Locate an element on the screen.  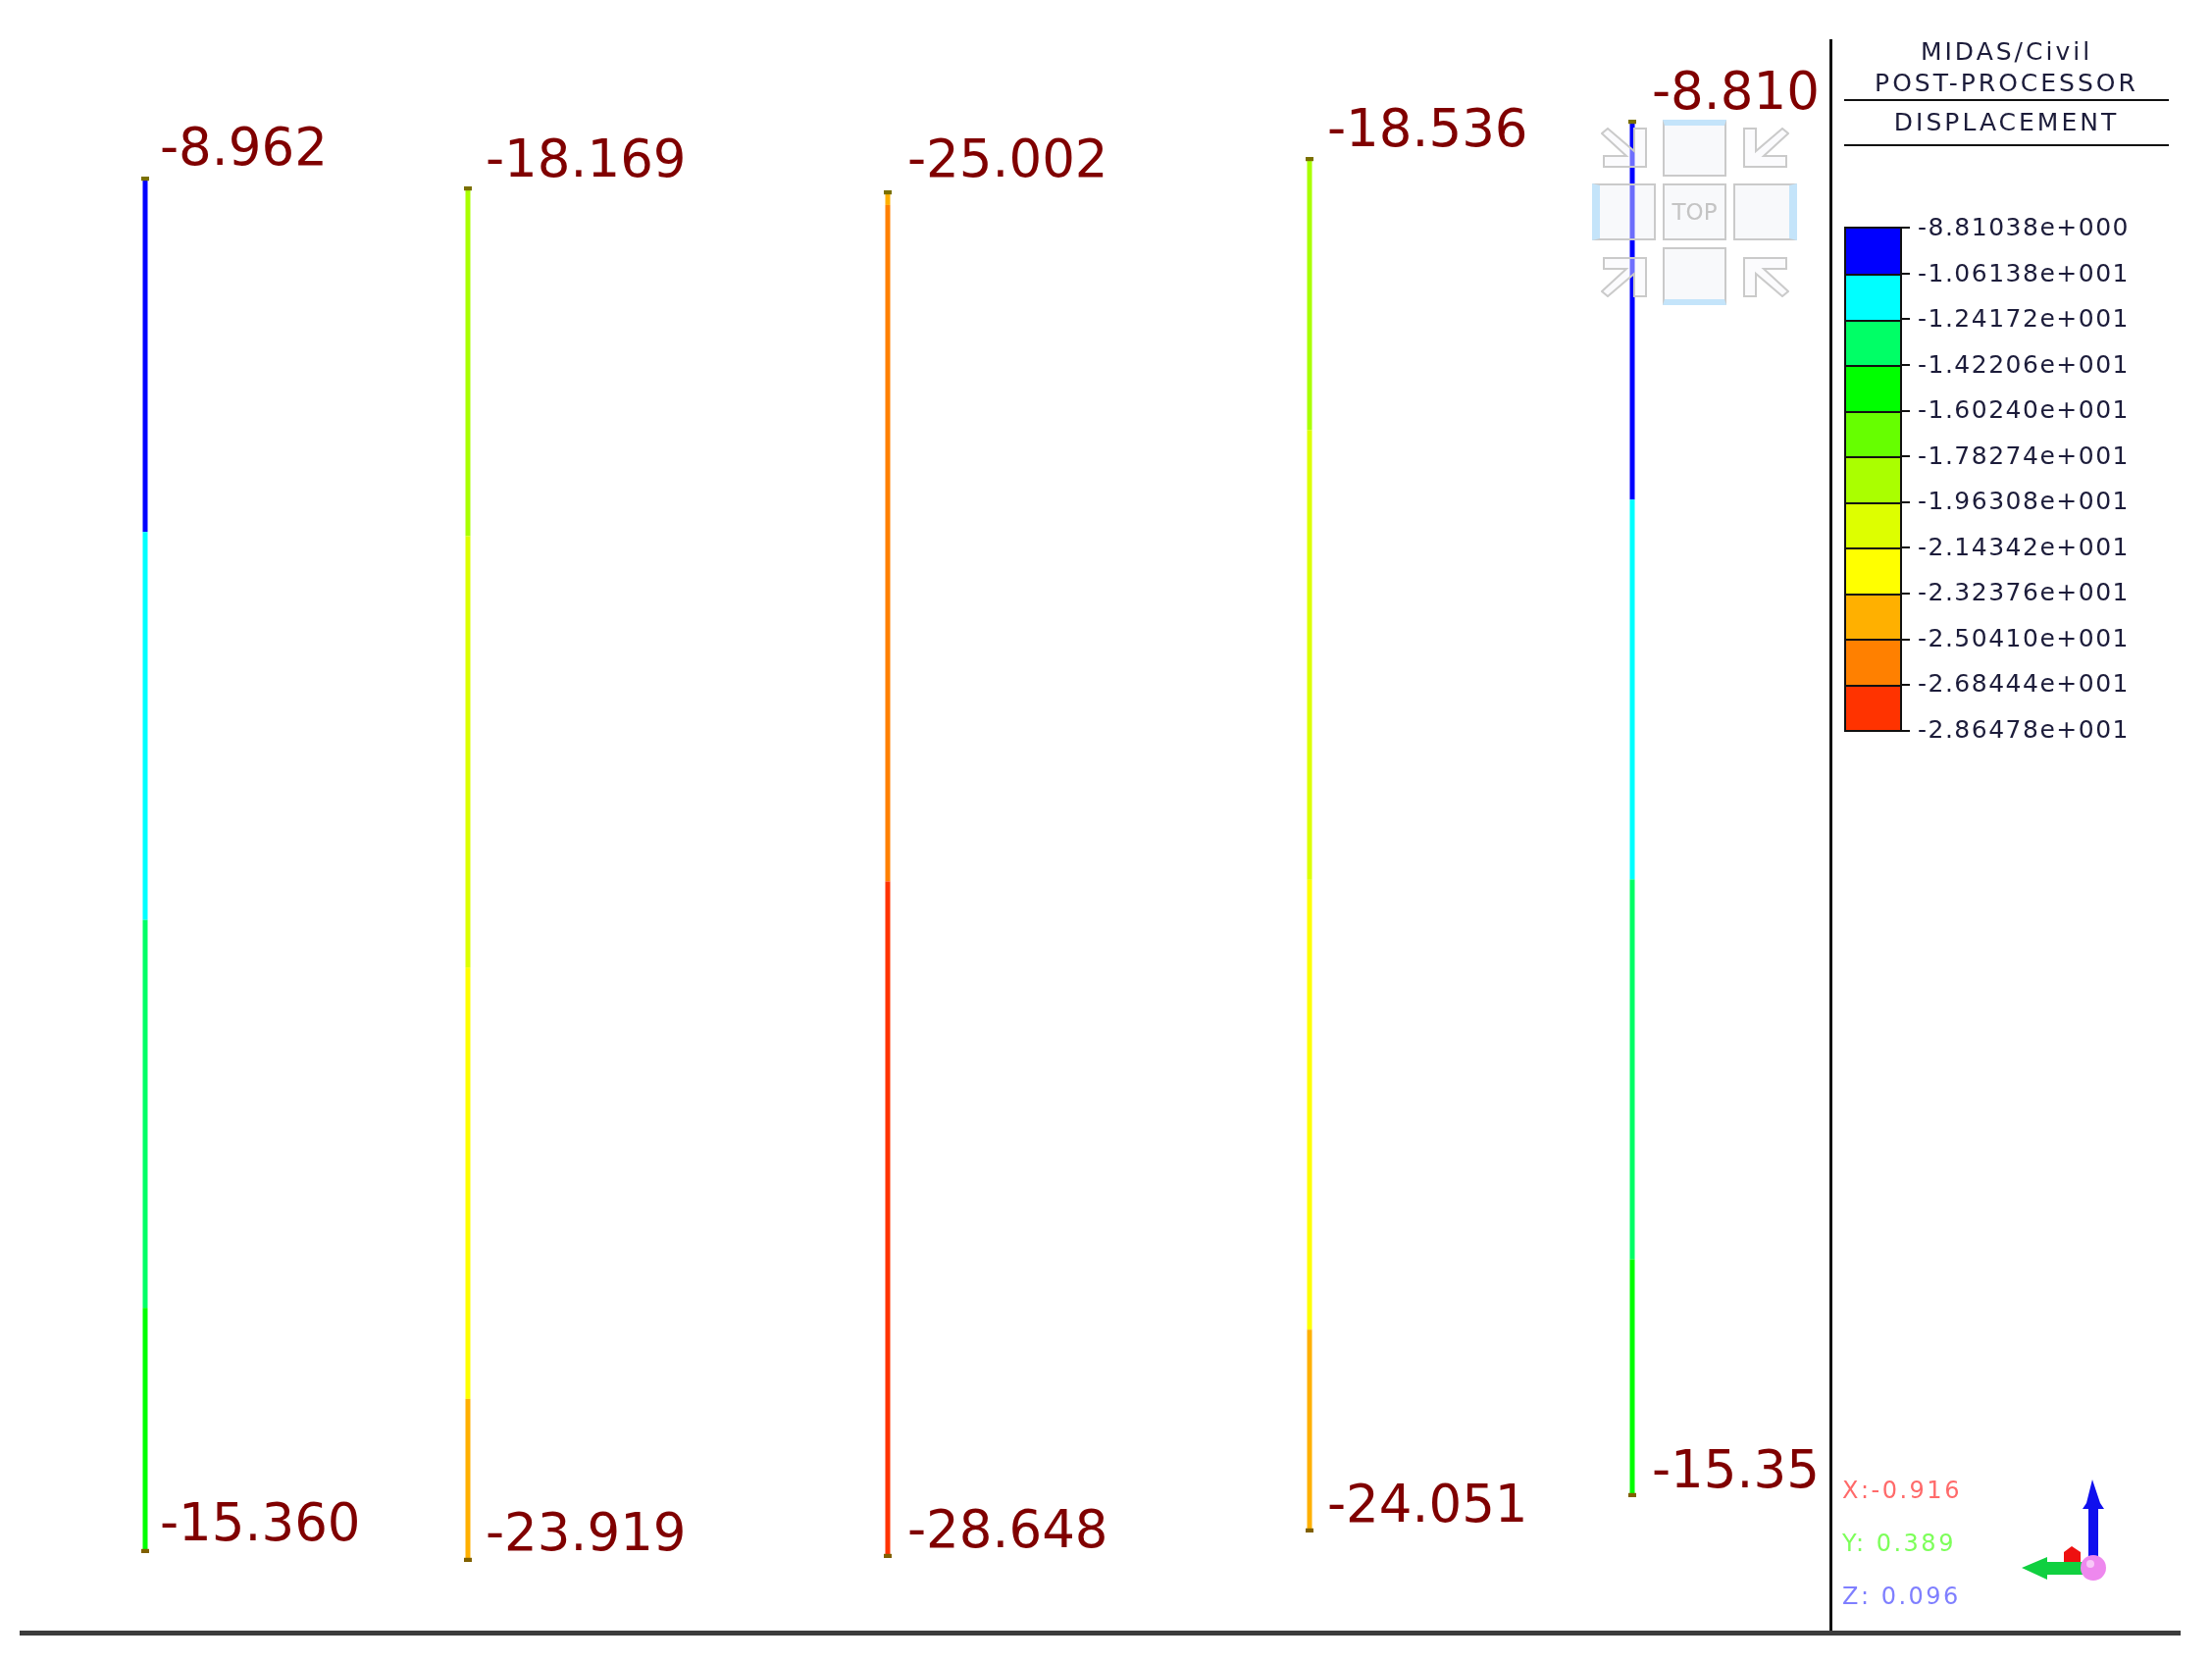
value-label: -15.35 is located at coordinates (1736, 1469).